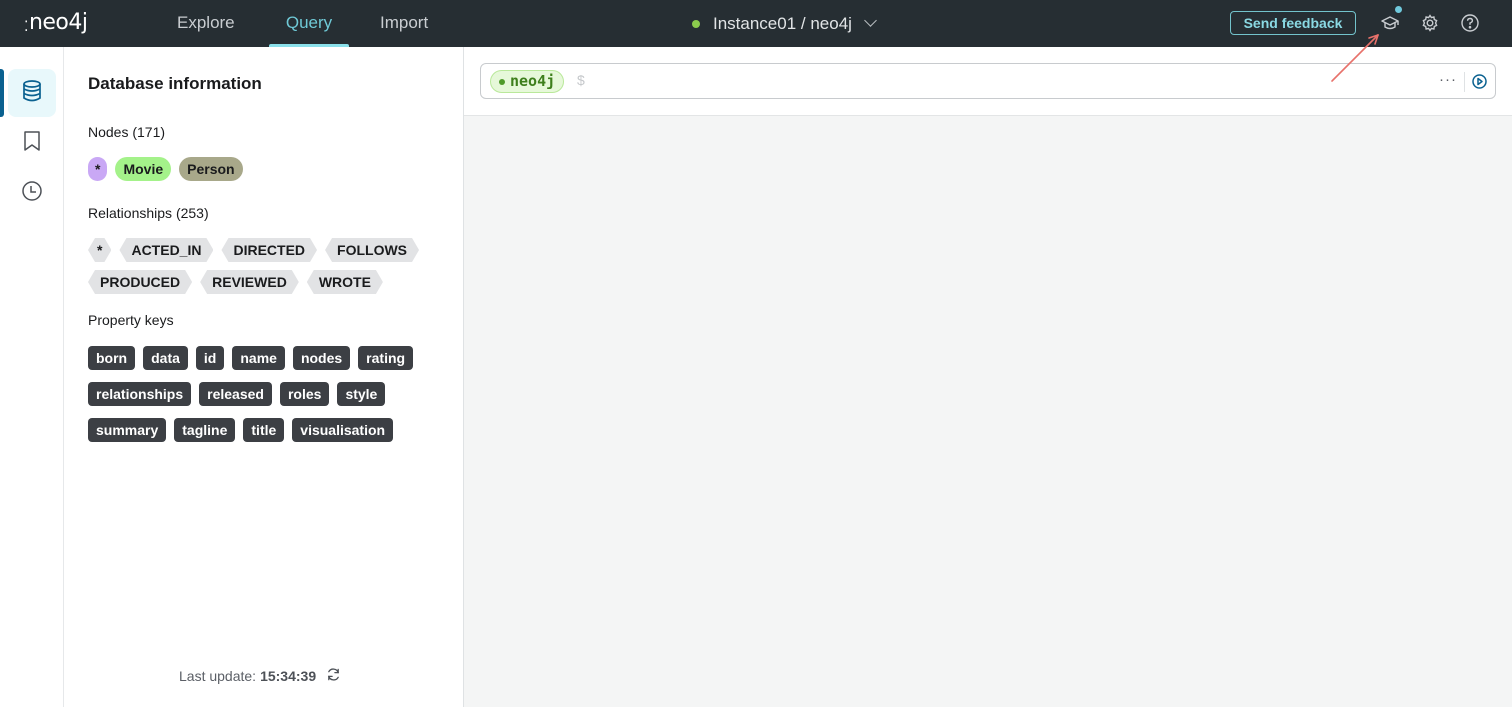 Image resolution: width=1512 pixels, height=707 pixels. I want to click on relationship-type-acted-in: ACTED_IN, so click(166, 250).